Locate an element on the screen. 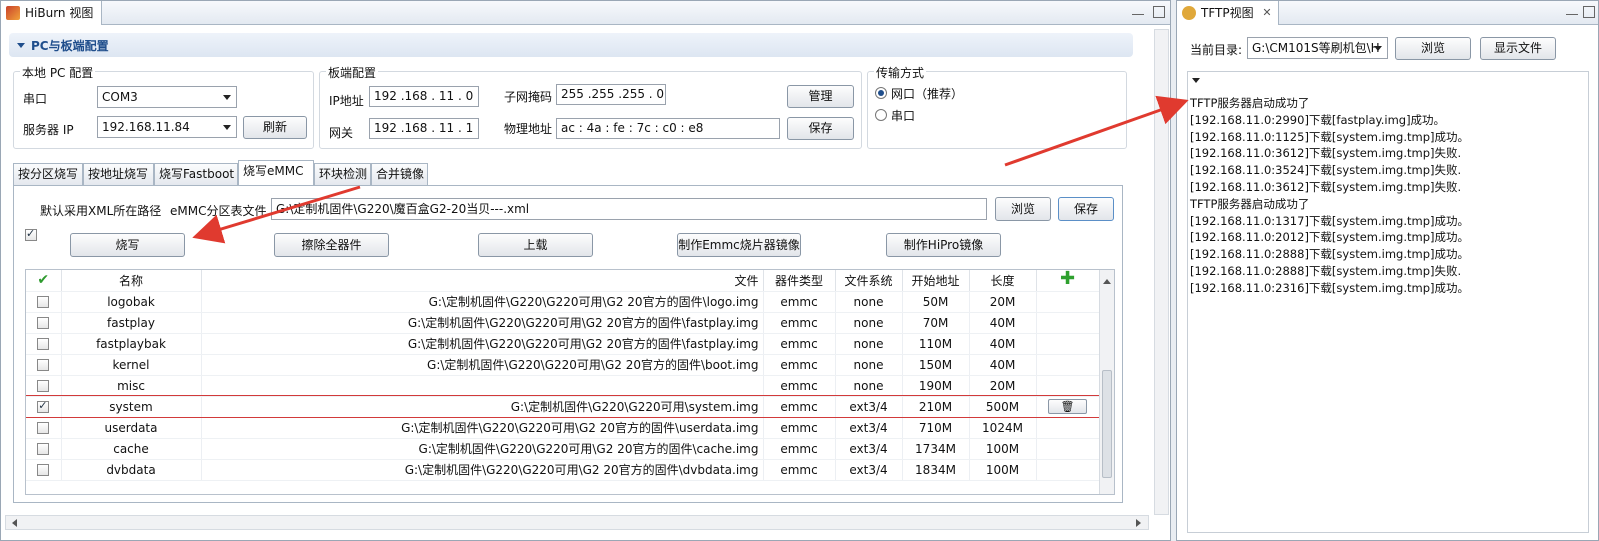 The height and width of the screenshot is (541, 1599). table-scrollbar is located at coordinates (1106, 382).